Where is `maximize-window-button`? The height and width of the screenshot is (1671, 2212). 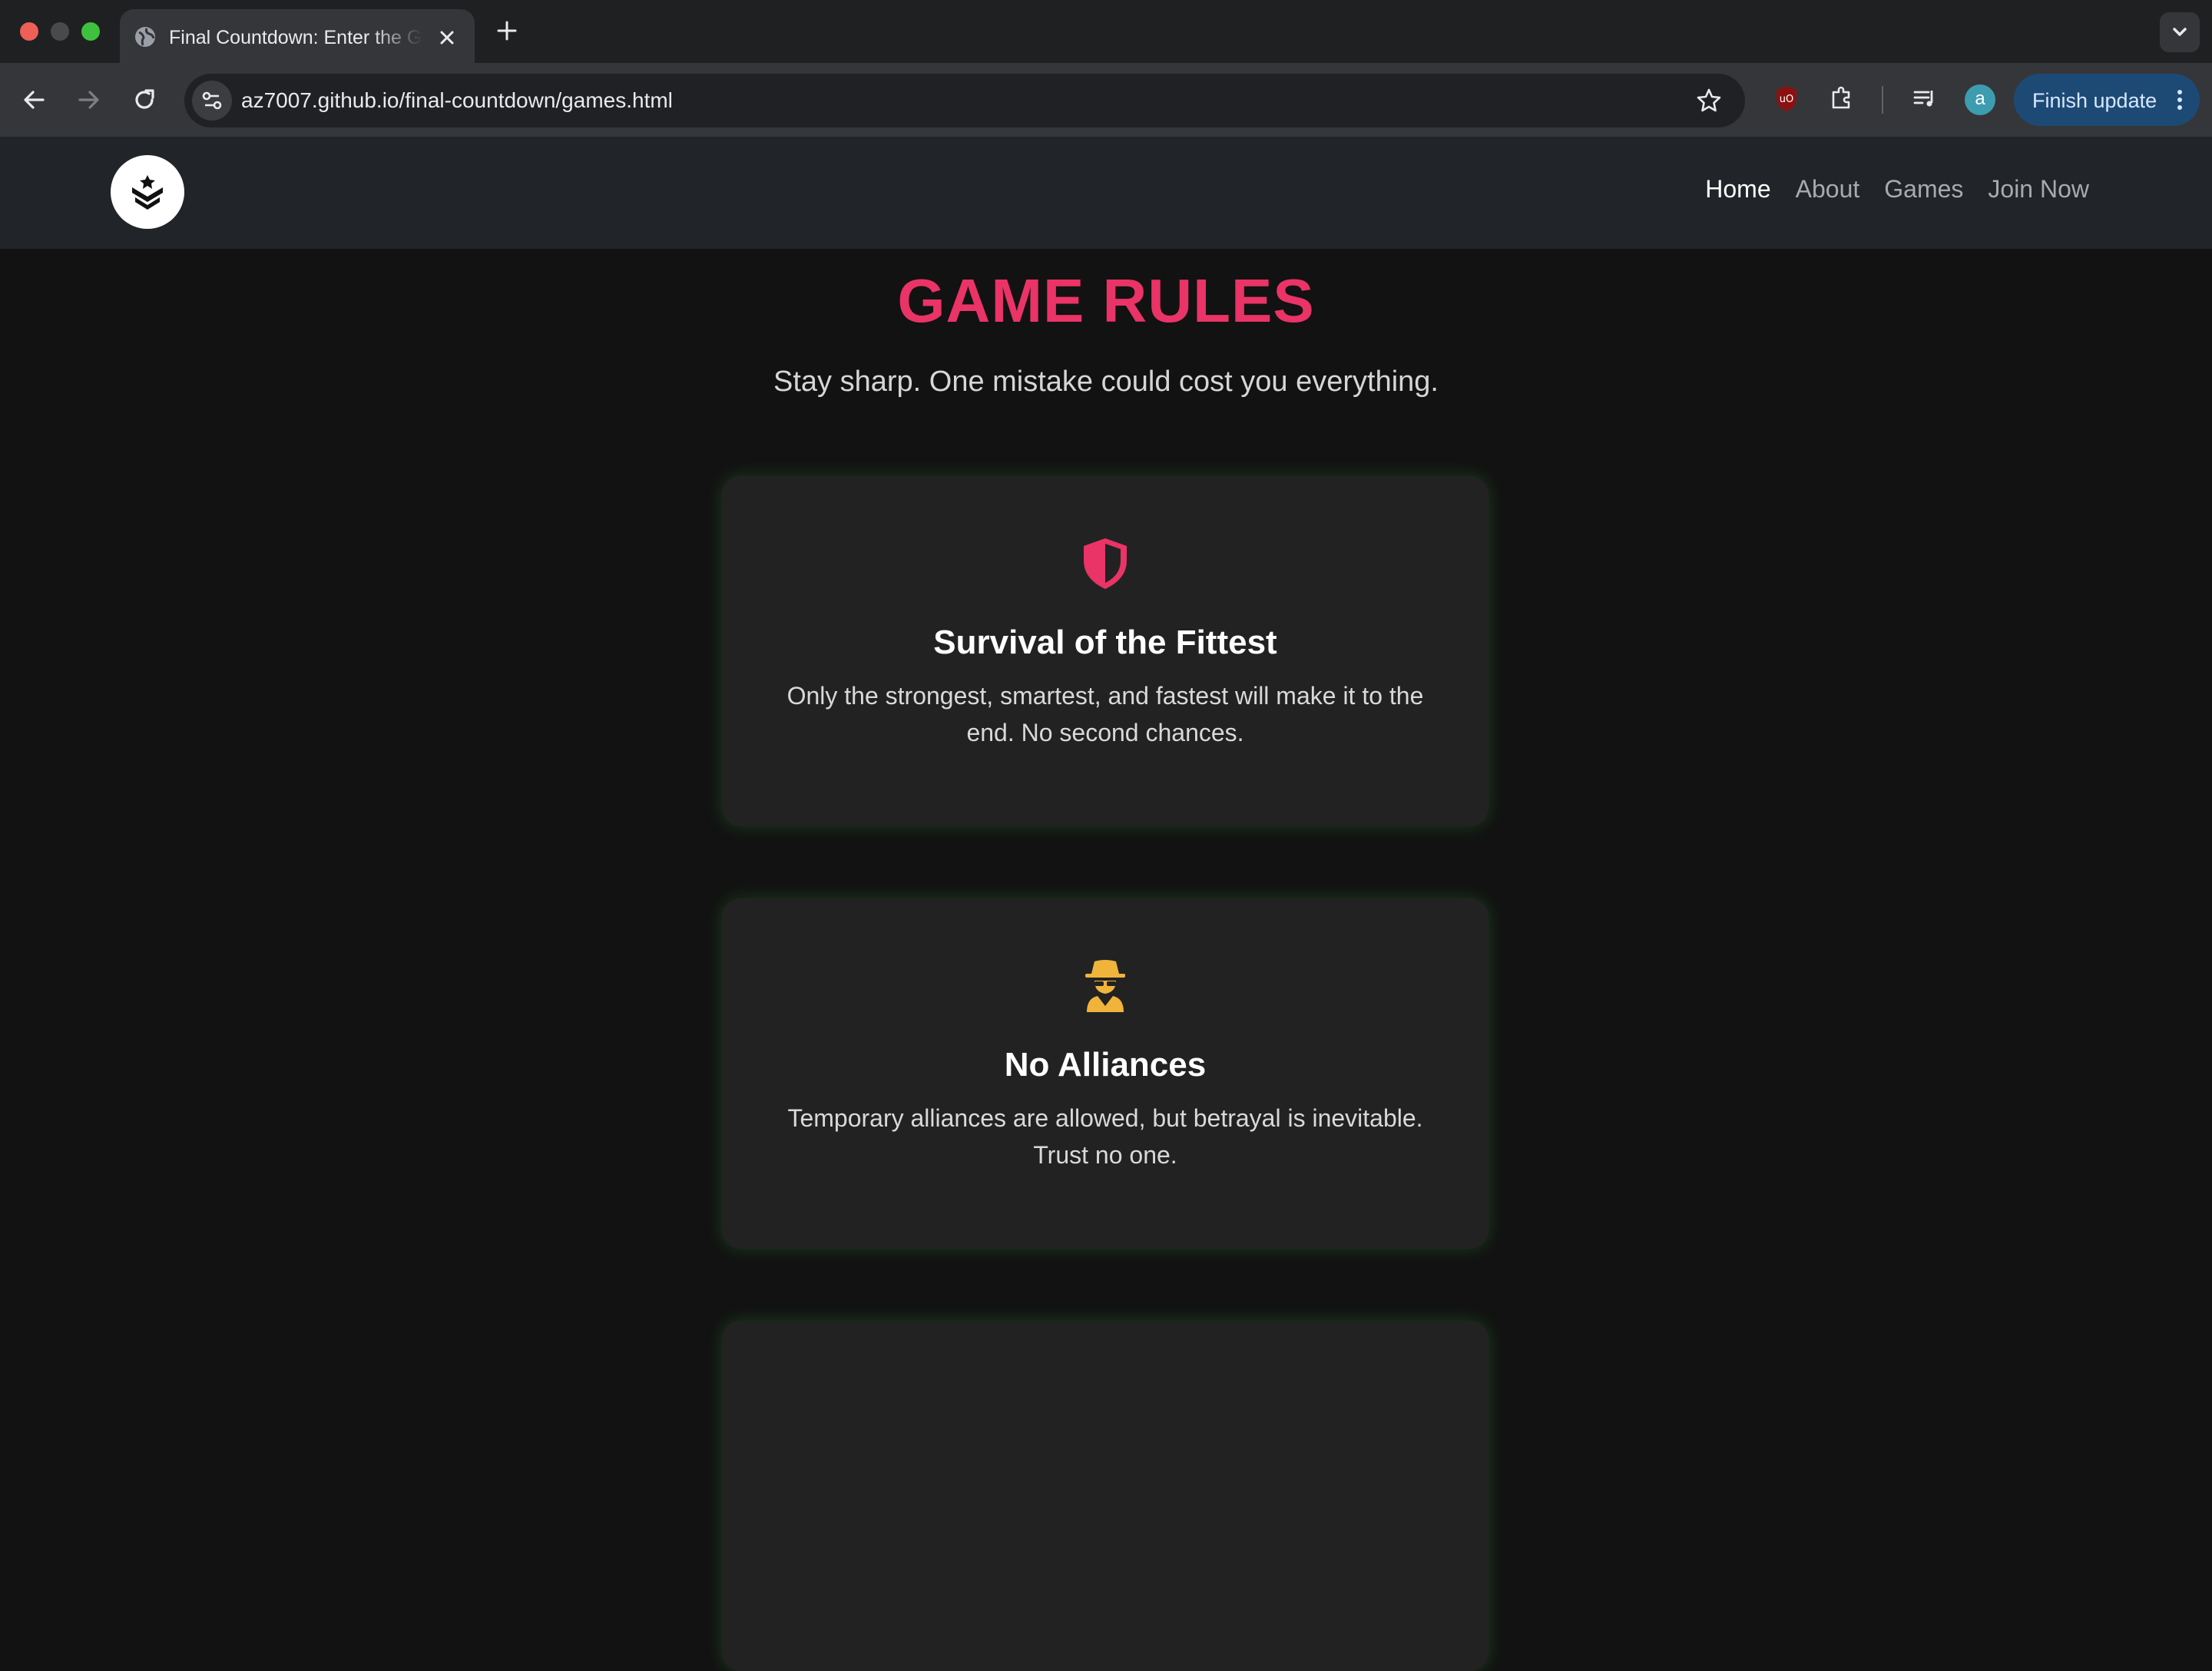
maximize-window-button is located at coordinates (90, 31).